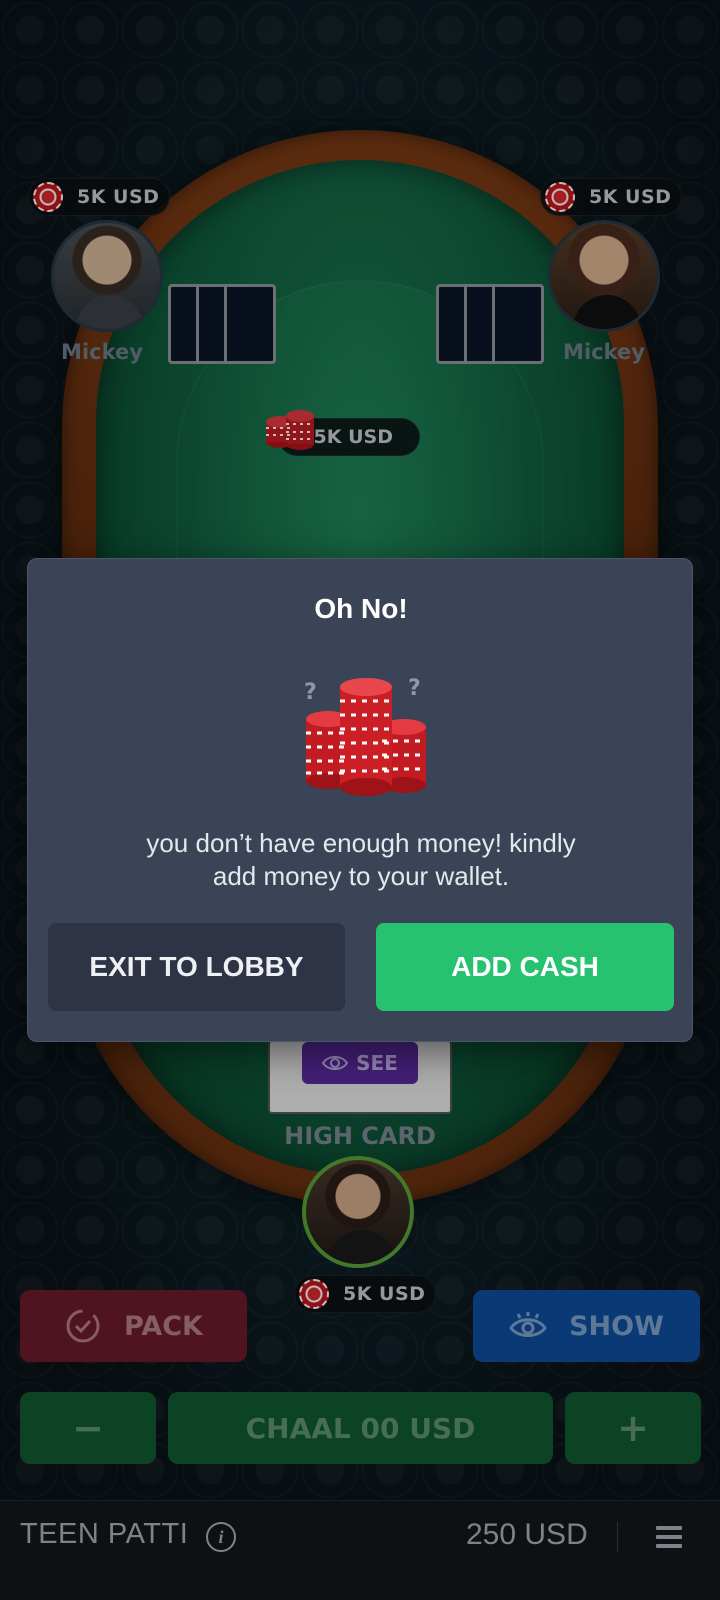 This screenshot has width=720, height=1600. Describe the element at coordinates (669, 1537) in the screenshot. I see `menu-icon` at that location.